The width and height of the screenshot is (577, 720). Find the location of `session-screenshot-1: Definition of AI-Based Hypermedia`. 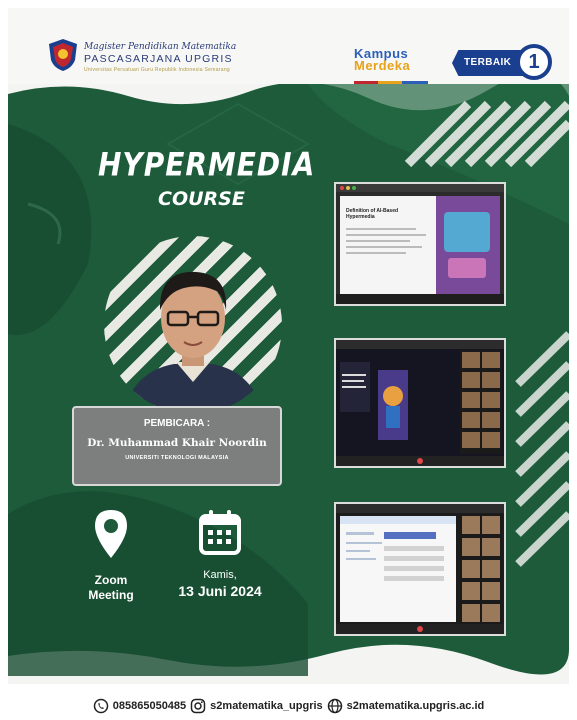

session-screenshot-1: Definition of AI-Based Hypermedia is located at coordinates (420, 244).